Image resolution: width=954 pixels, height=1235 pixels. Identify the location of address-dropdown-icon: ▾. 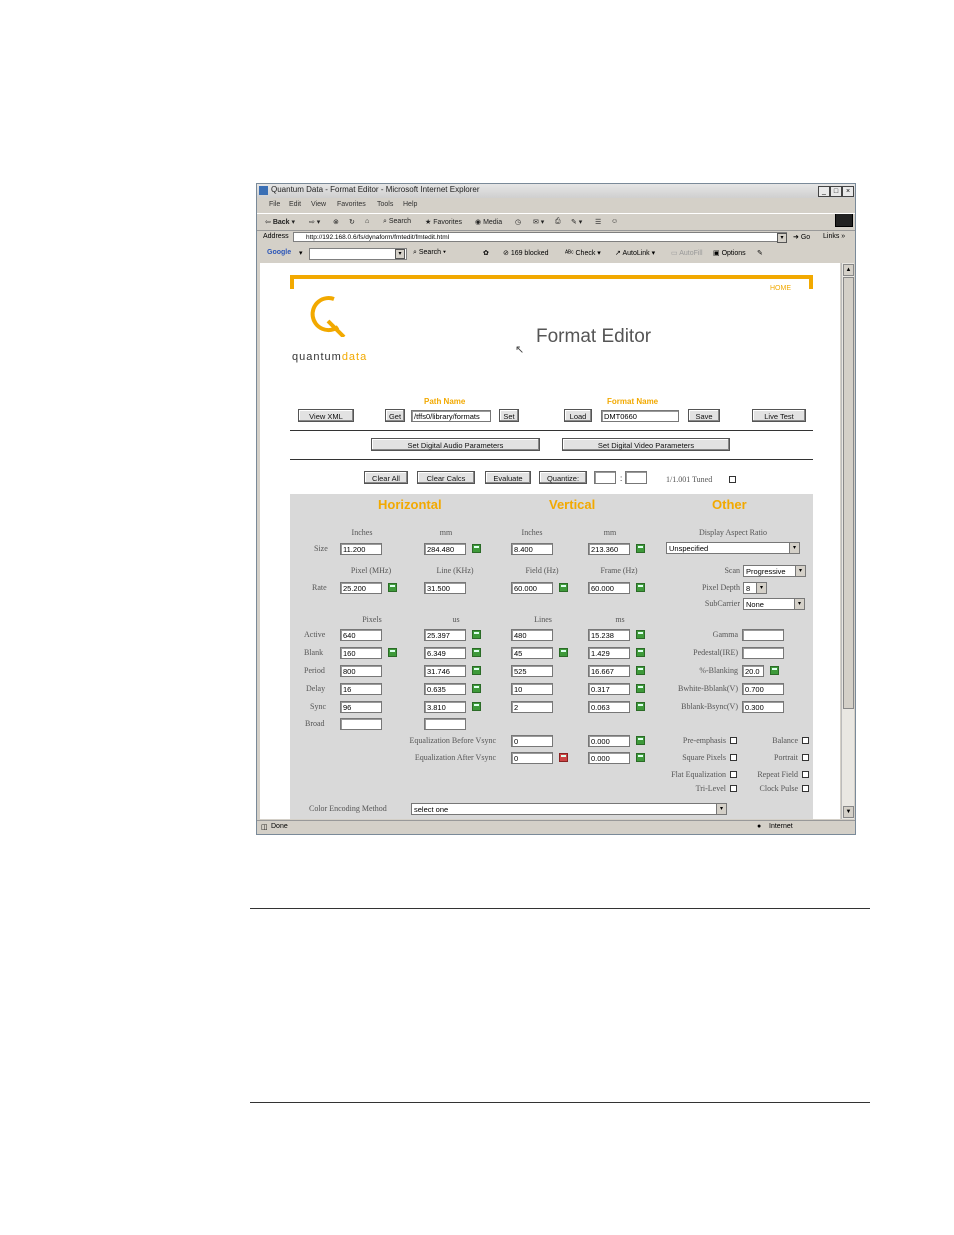
(782, 238).